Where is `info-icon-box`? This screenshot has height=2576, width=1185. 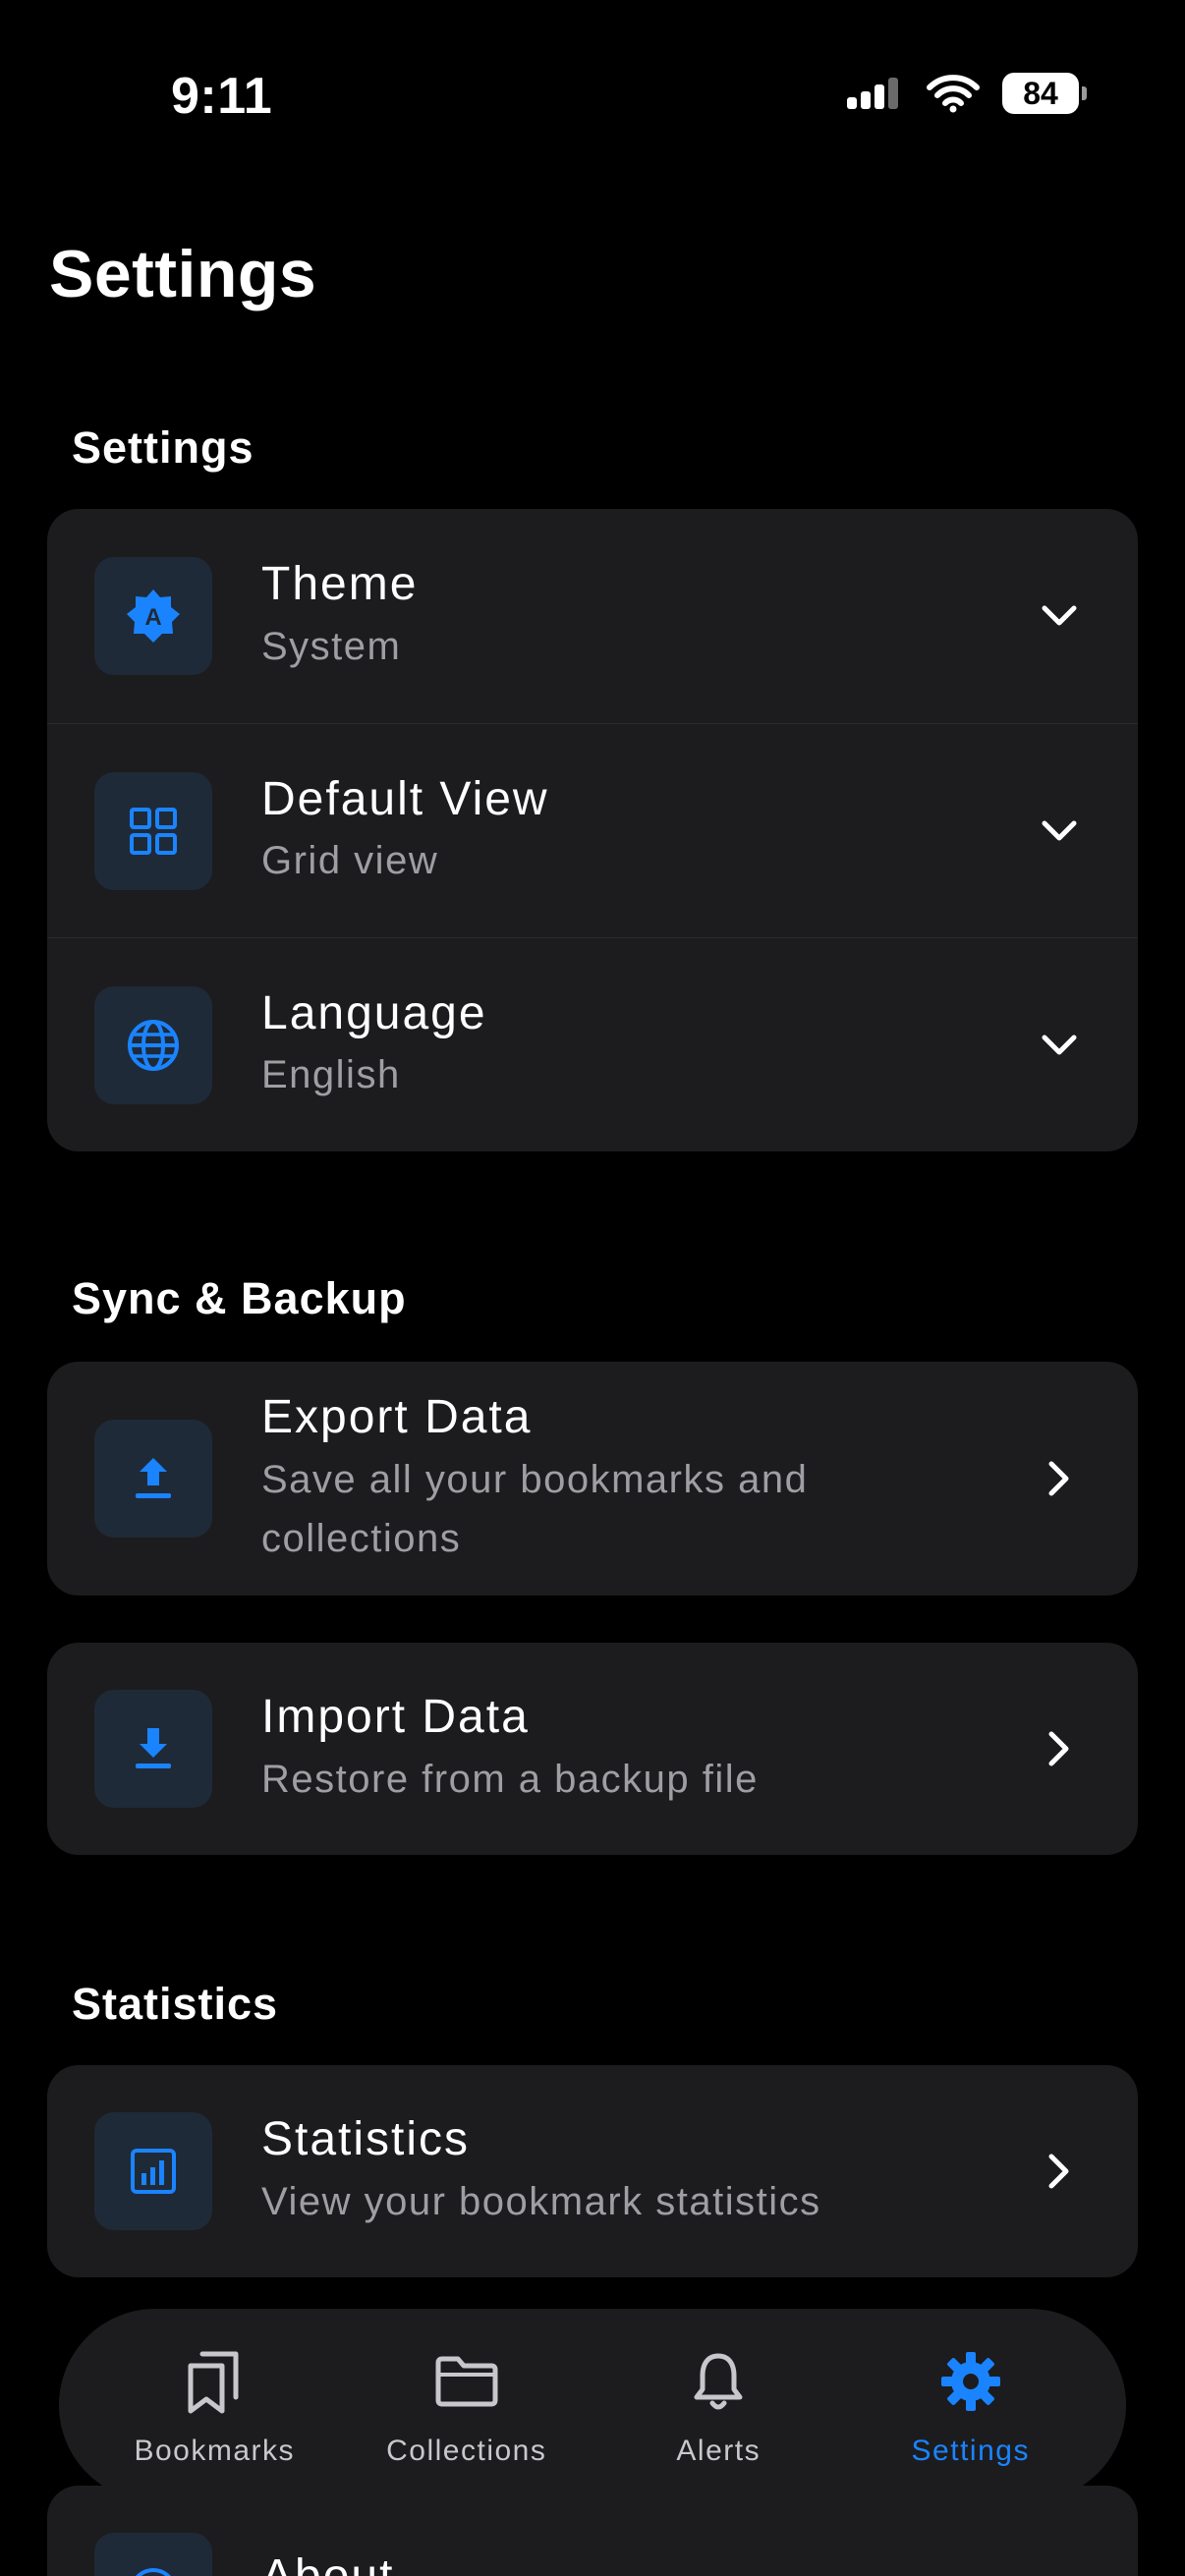 info-icon-box is located at coordinates (153, 2554).